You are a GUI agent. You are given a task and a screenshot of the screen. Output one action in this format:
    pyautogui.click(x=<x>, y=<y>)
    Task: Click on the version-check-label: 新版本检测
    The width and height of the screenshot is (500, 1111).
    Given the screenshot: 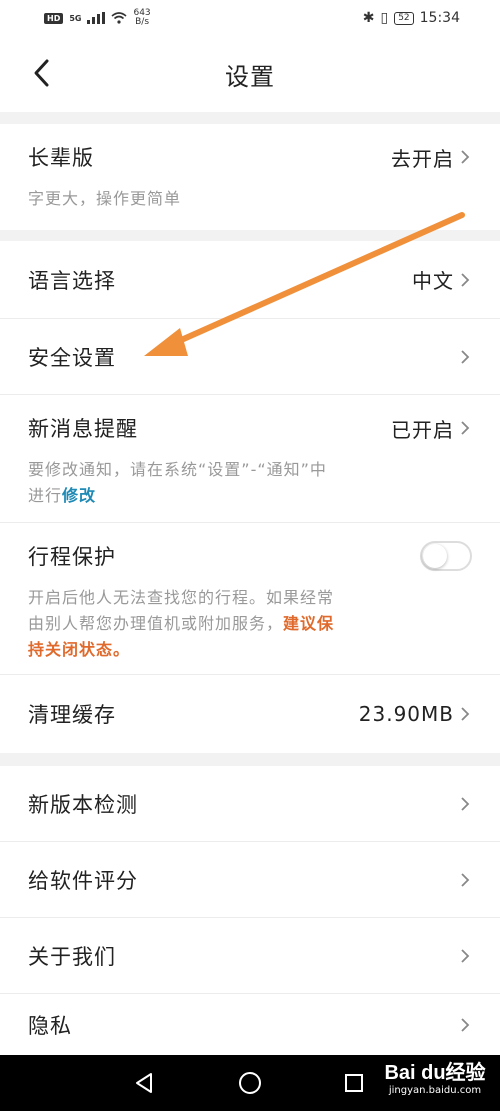 What is the action you would take?
    pyautogui.click(x=83, y=804)
    